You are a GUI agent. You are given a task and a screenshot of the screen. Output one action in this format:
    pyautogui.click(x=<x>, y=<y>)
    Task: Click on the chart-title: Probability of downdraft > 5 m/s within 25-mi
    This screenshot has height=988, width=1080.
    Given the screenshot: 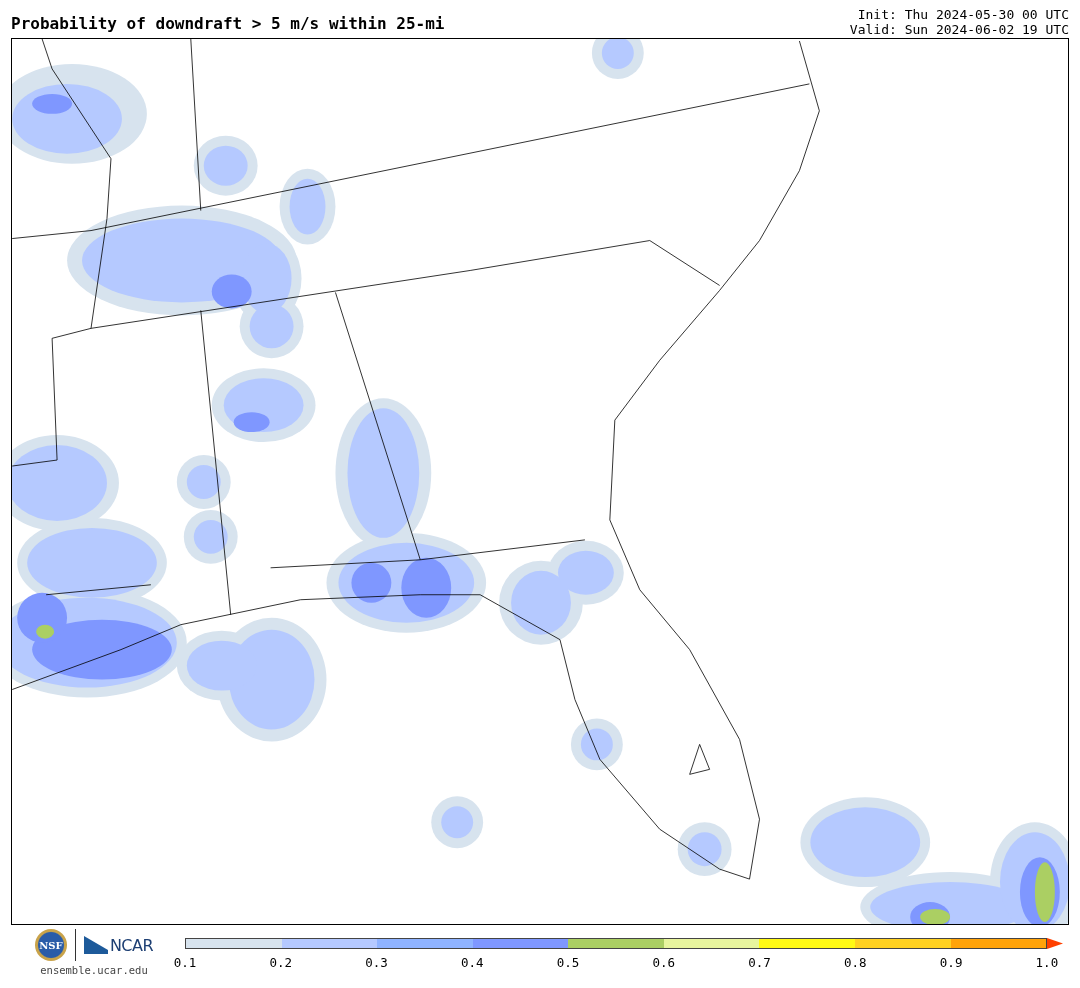 What is the action you would take?
    pyautogui.click(x=228, y=24)
    